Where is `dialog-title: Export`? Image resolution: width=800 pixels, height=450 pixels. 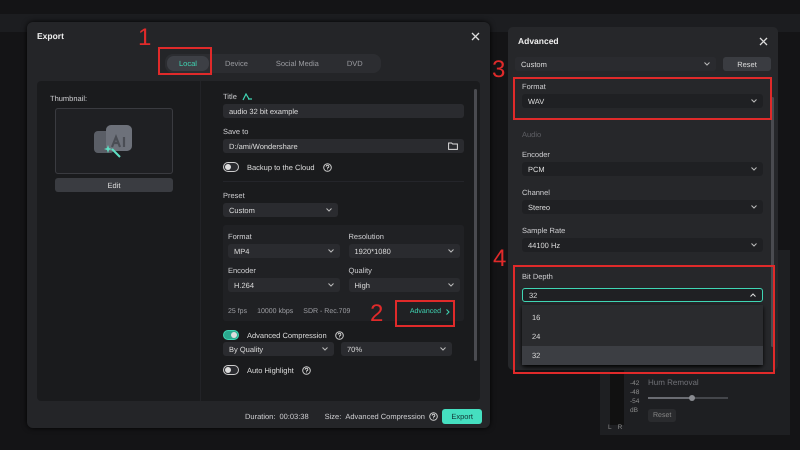
dialog-title: Export is located at coordinates (50, 36).